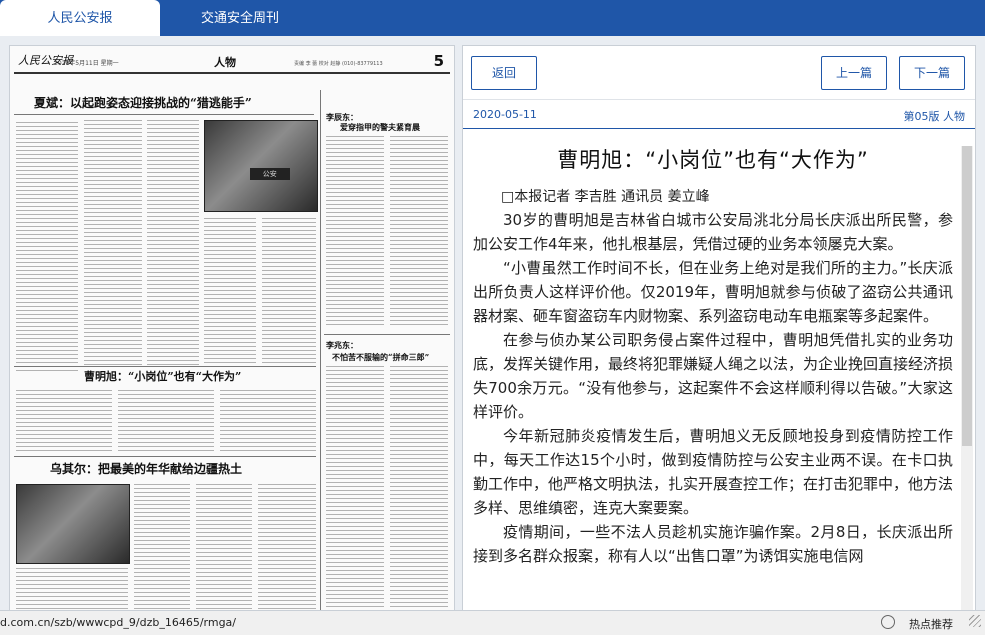  What do you see at coordinates (146, 468) in the screenshot?
I see `paper-headline-wuqier: 乌其尔：把最美的年华献给边疆热土` at bounding box center [146, 468].